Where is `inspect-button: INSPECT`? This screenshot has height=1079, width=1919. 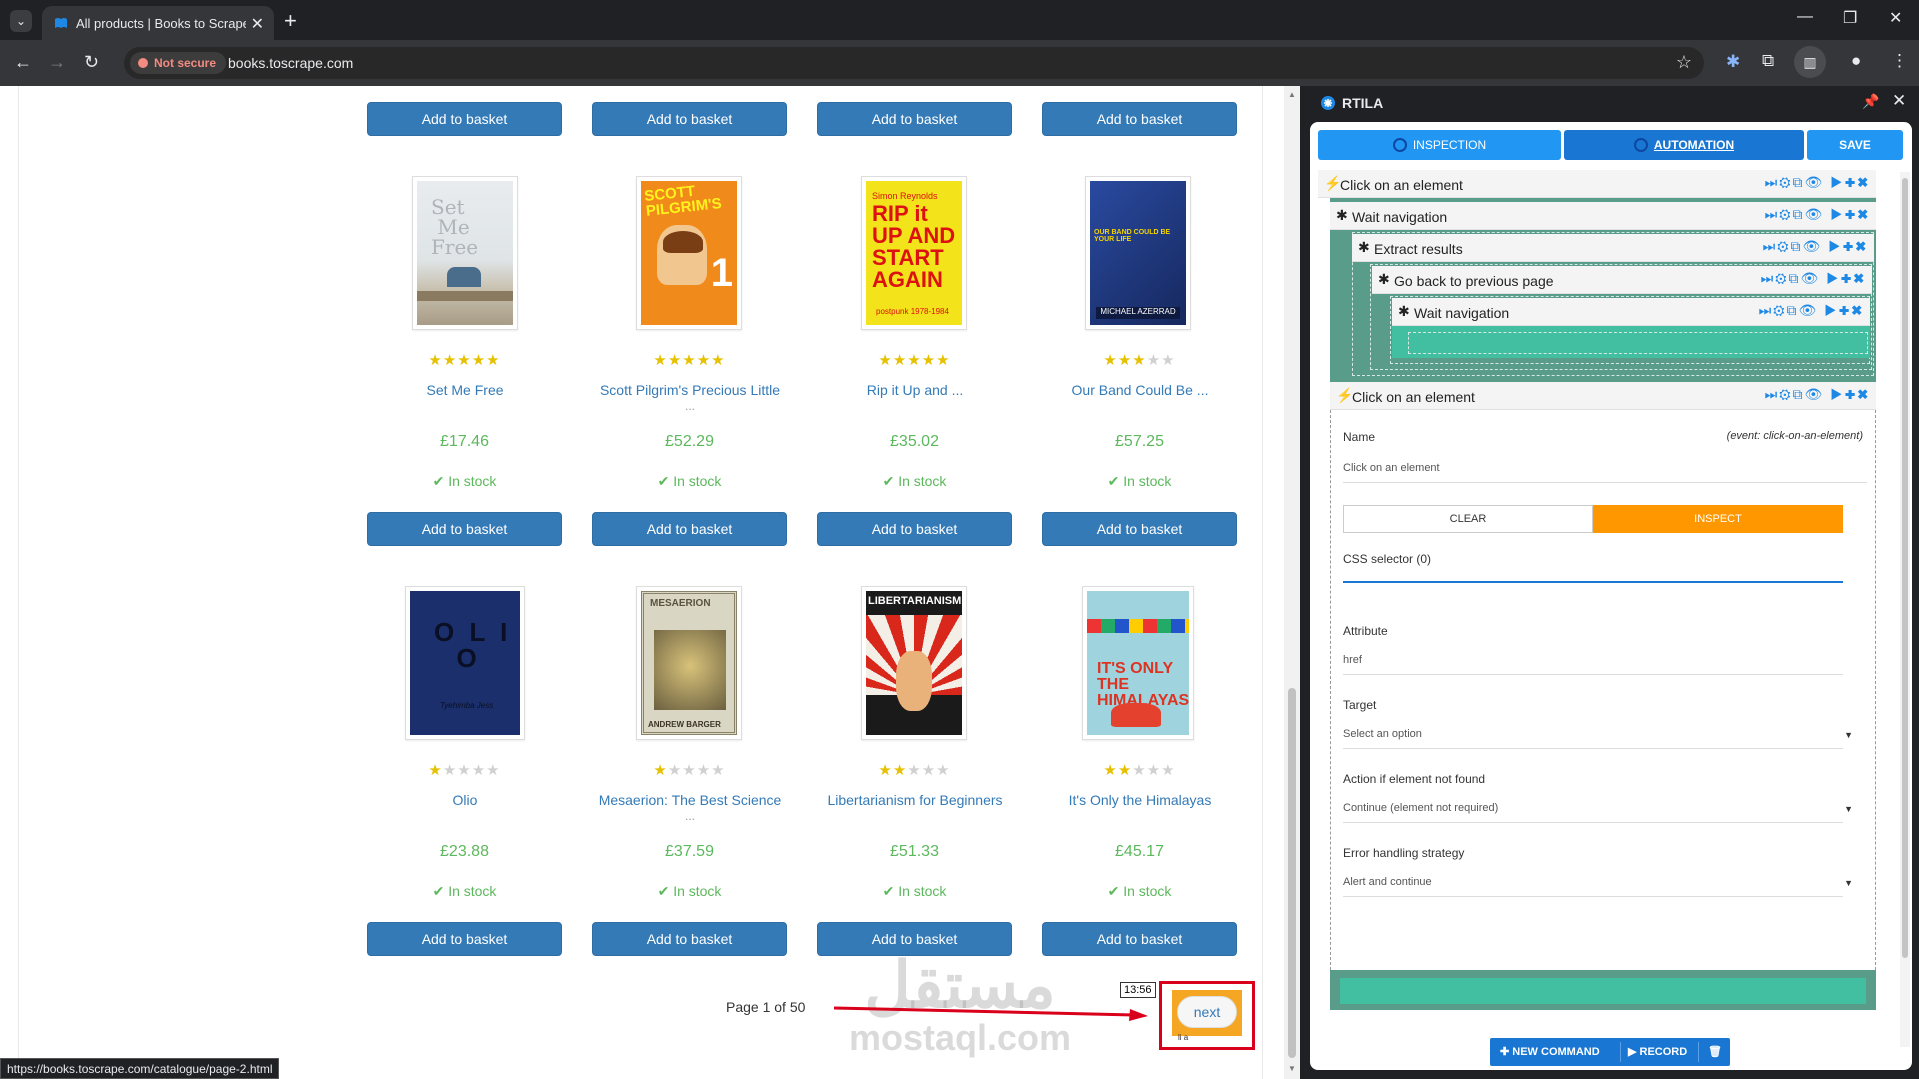
inspect-button: INSPECT is located at coordinates (1718, 519).